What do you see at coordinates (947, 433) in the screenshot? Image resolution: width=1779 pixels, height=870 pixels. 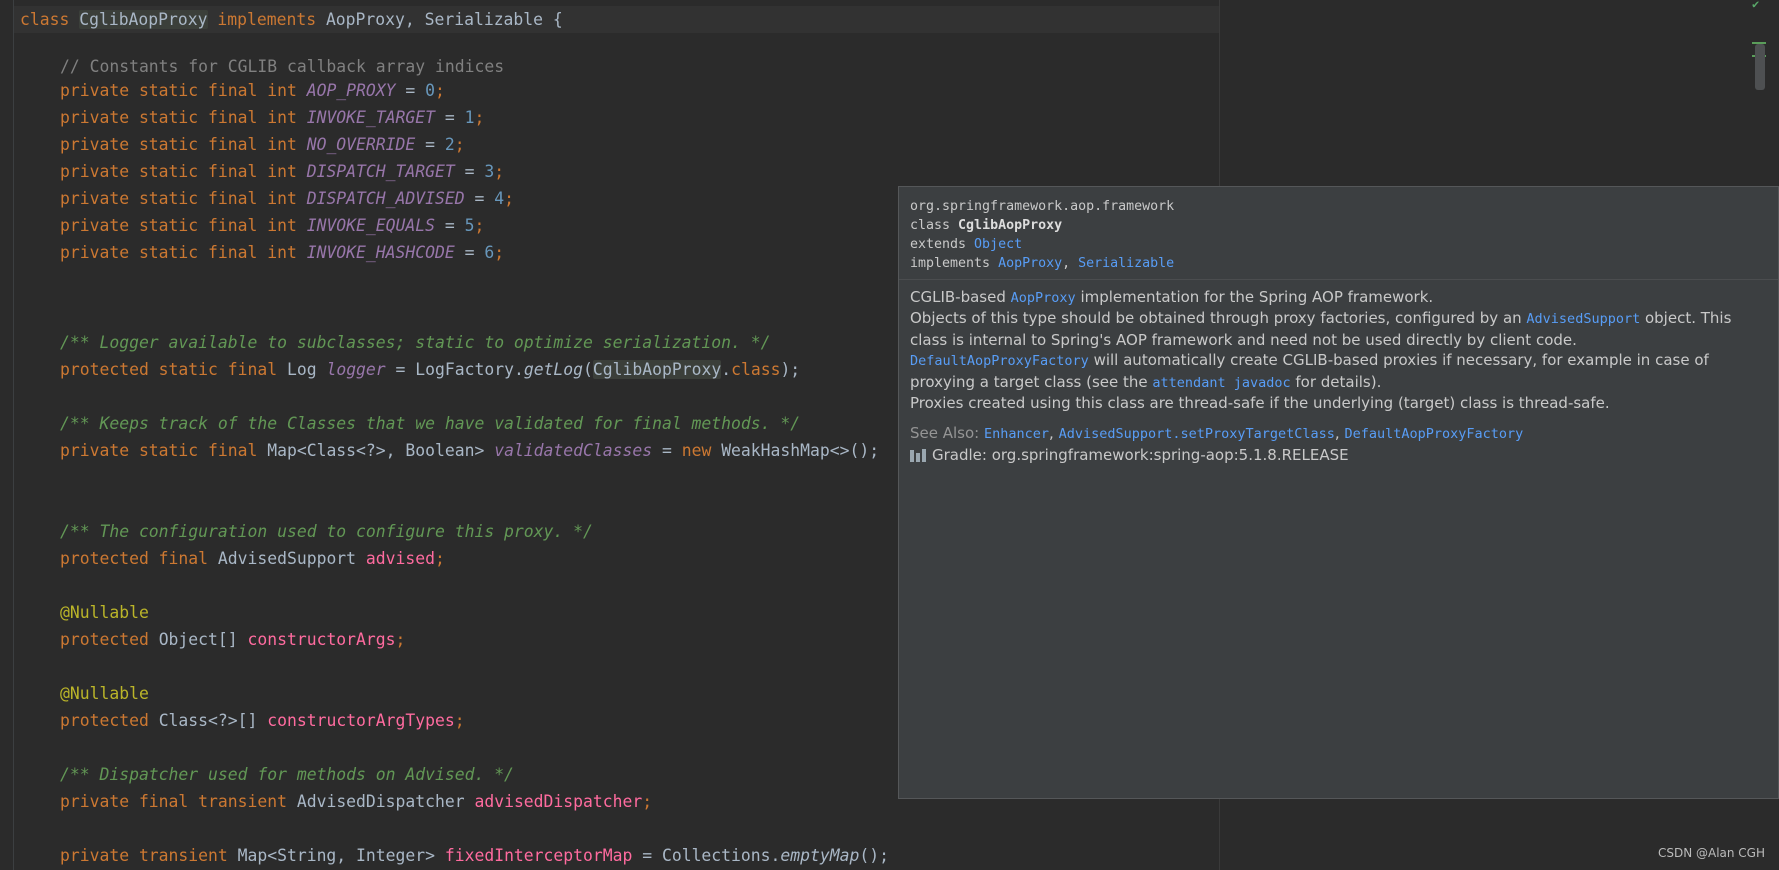 I see `see-also-label: See Also:` at bounding box center [947, 433].